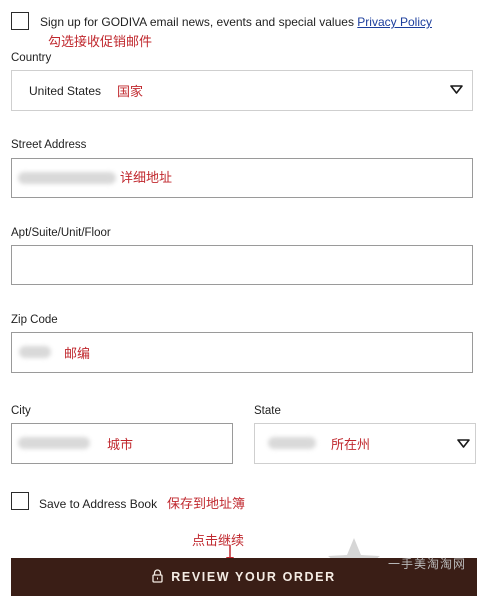  I want to click on city-annotation: 城市, so click(120, 444).